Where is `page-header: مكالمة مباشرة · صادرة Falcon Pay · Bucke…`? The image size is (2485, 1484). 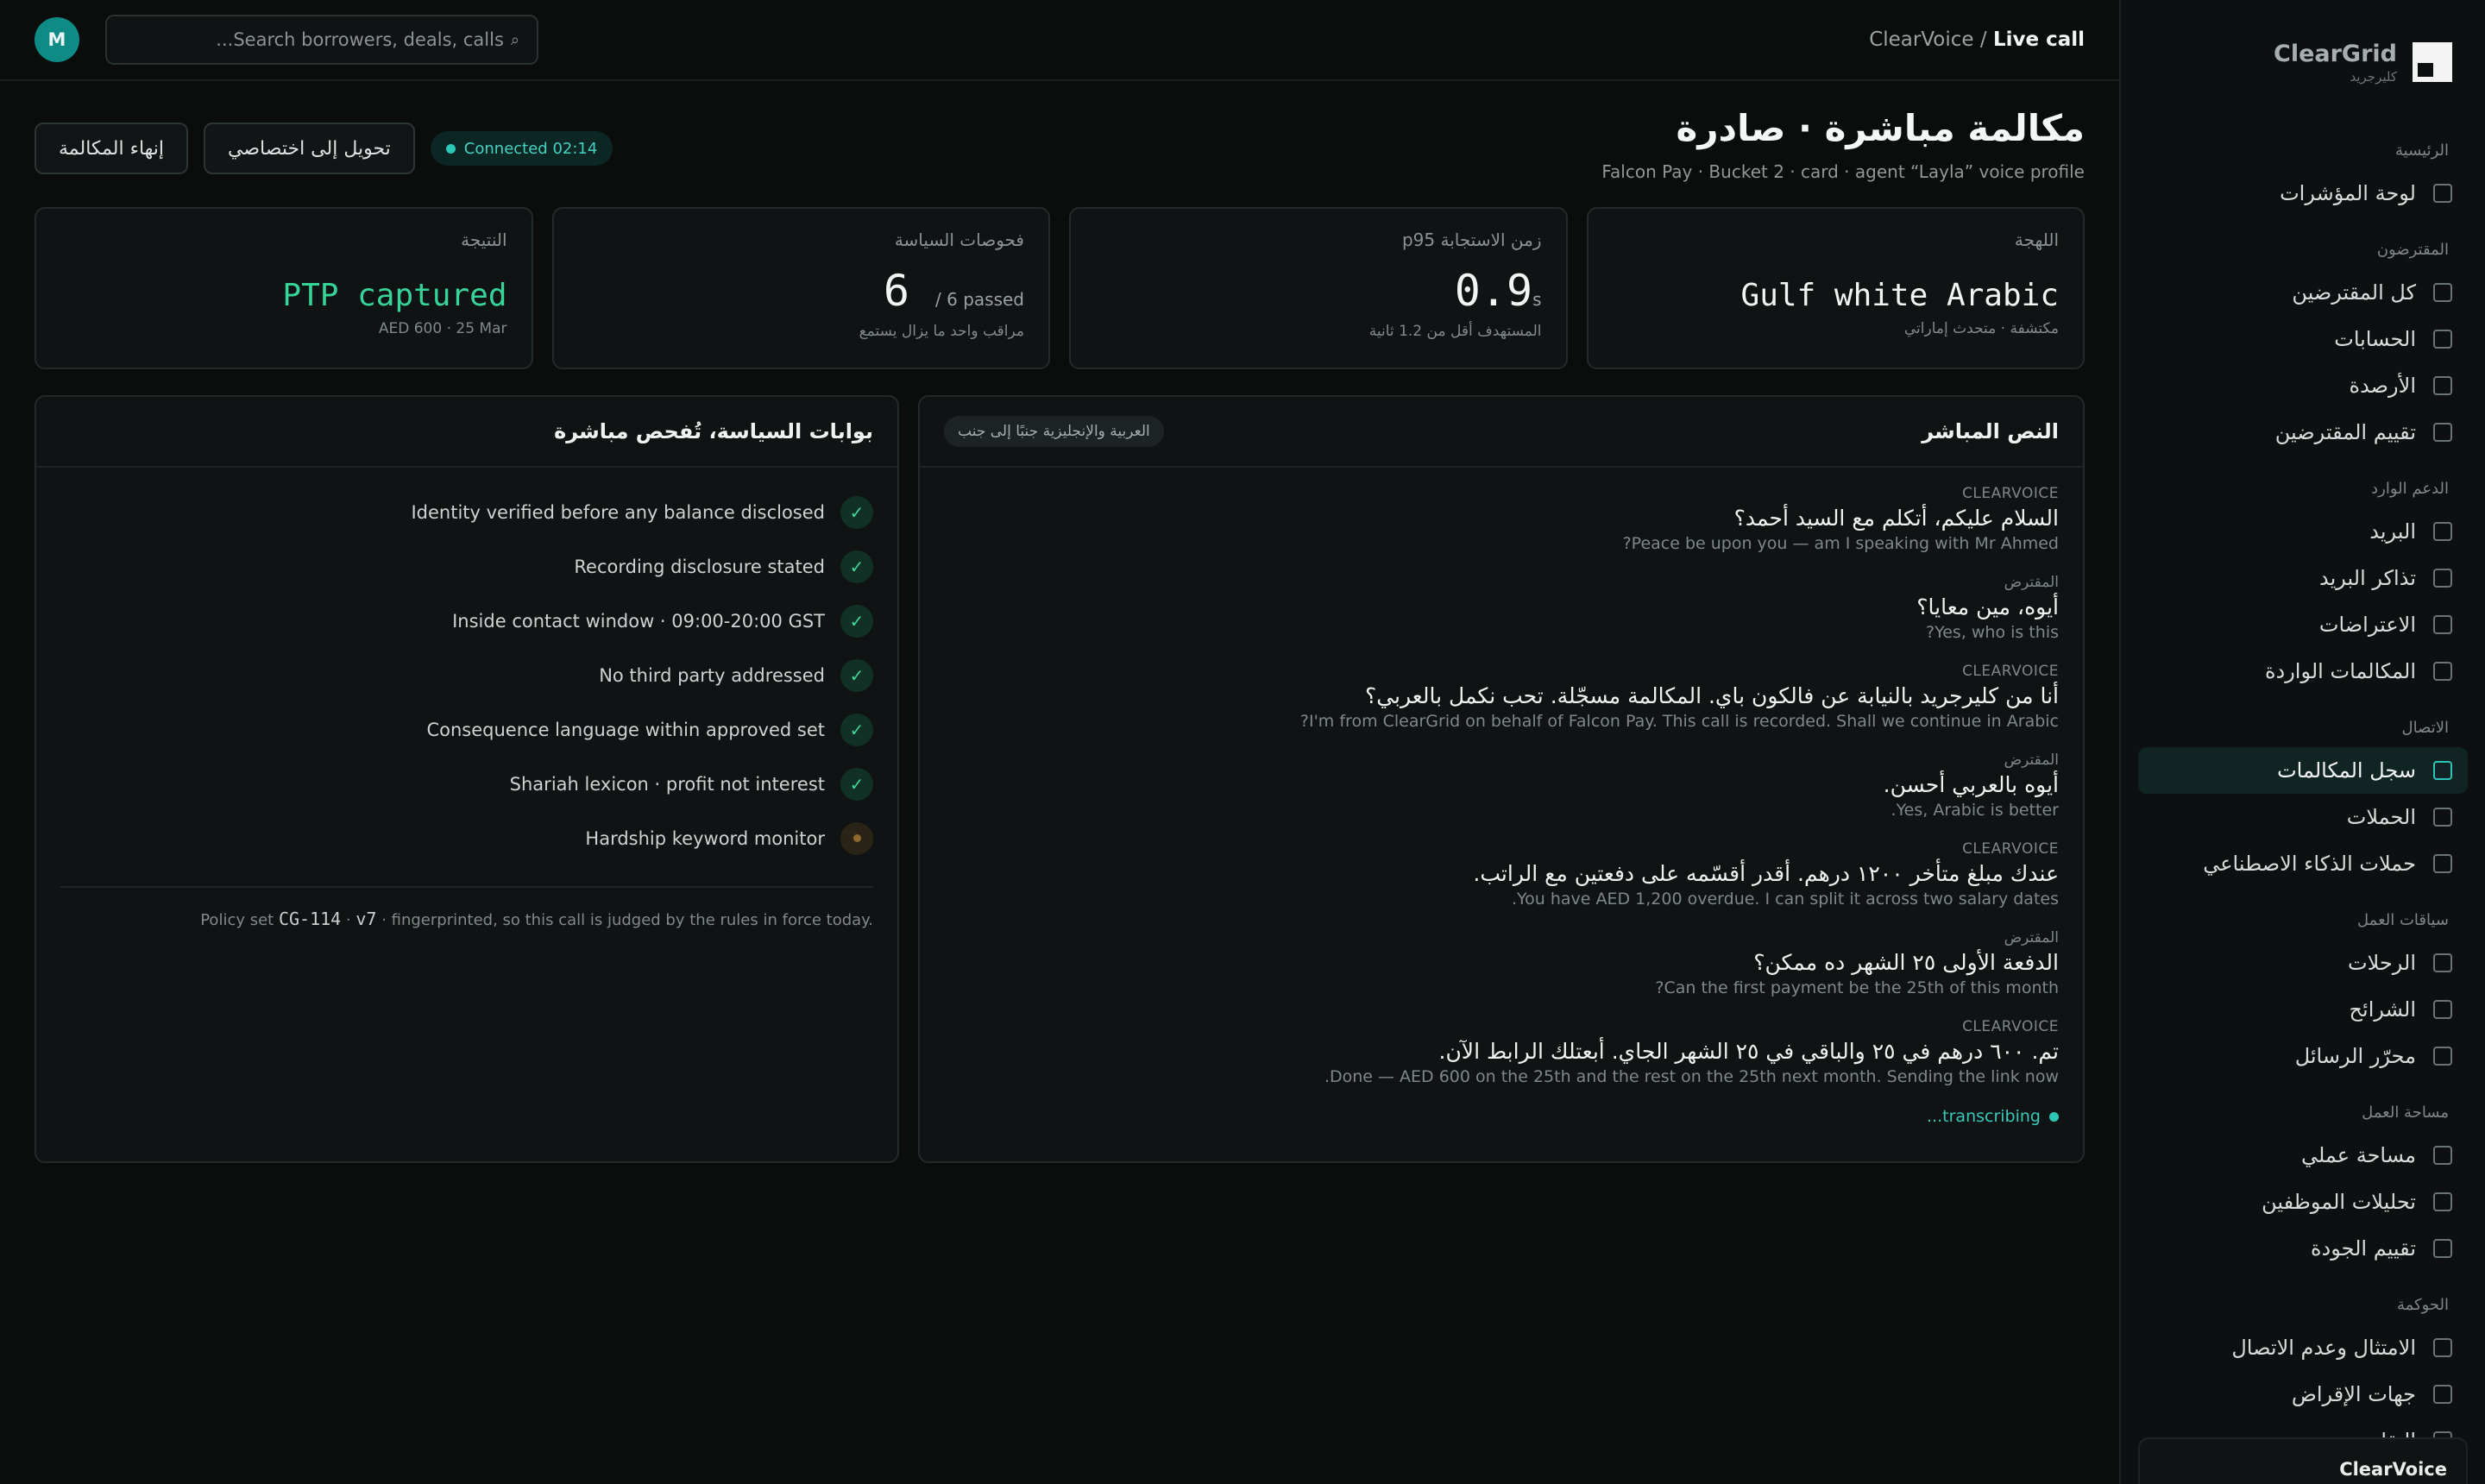 page-header: مكالمة مباشرة · صادرة Falcon Pay · Bucke… is located at coordinates (1060, 144).